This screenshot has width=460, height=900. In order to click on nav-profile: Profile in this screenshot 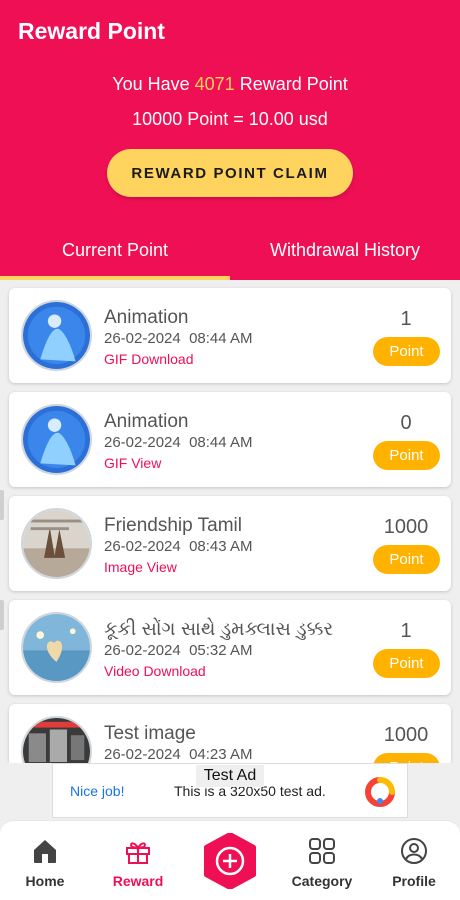, I will do `click(414, 860)`.